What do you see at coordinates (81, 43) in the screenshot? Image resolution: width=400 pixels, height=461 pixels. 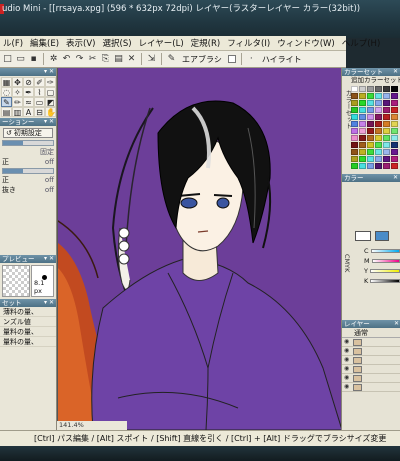 I see `menu-view: 表示(V)` at bounding box center [81, 43].